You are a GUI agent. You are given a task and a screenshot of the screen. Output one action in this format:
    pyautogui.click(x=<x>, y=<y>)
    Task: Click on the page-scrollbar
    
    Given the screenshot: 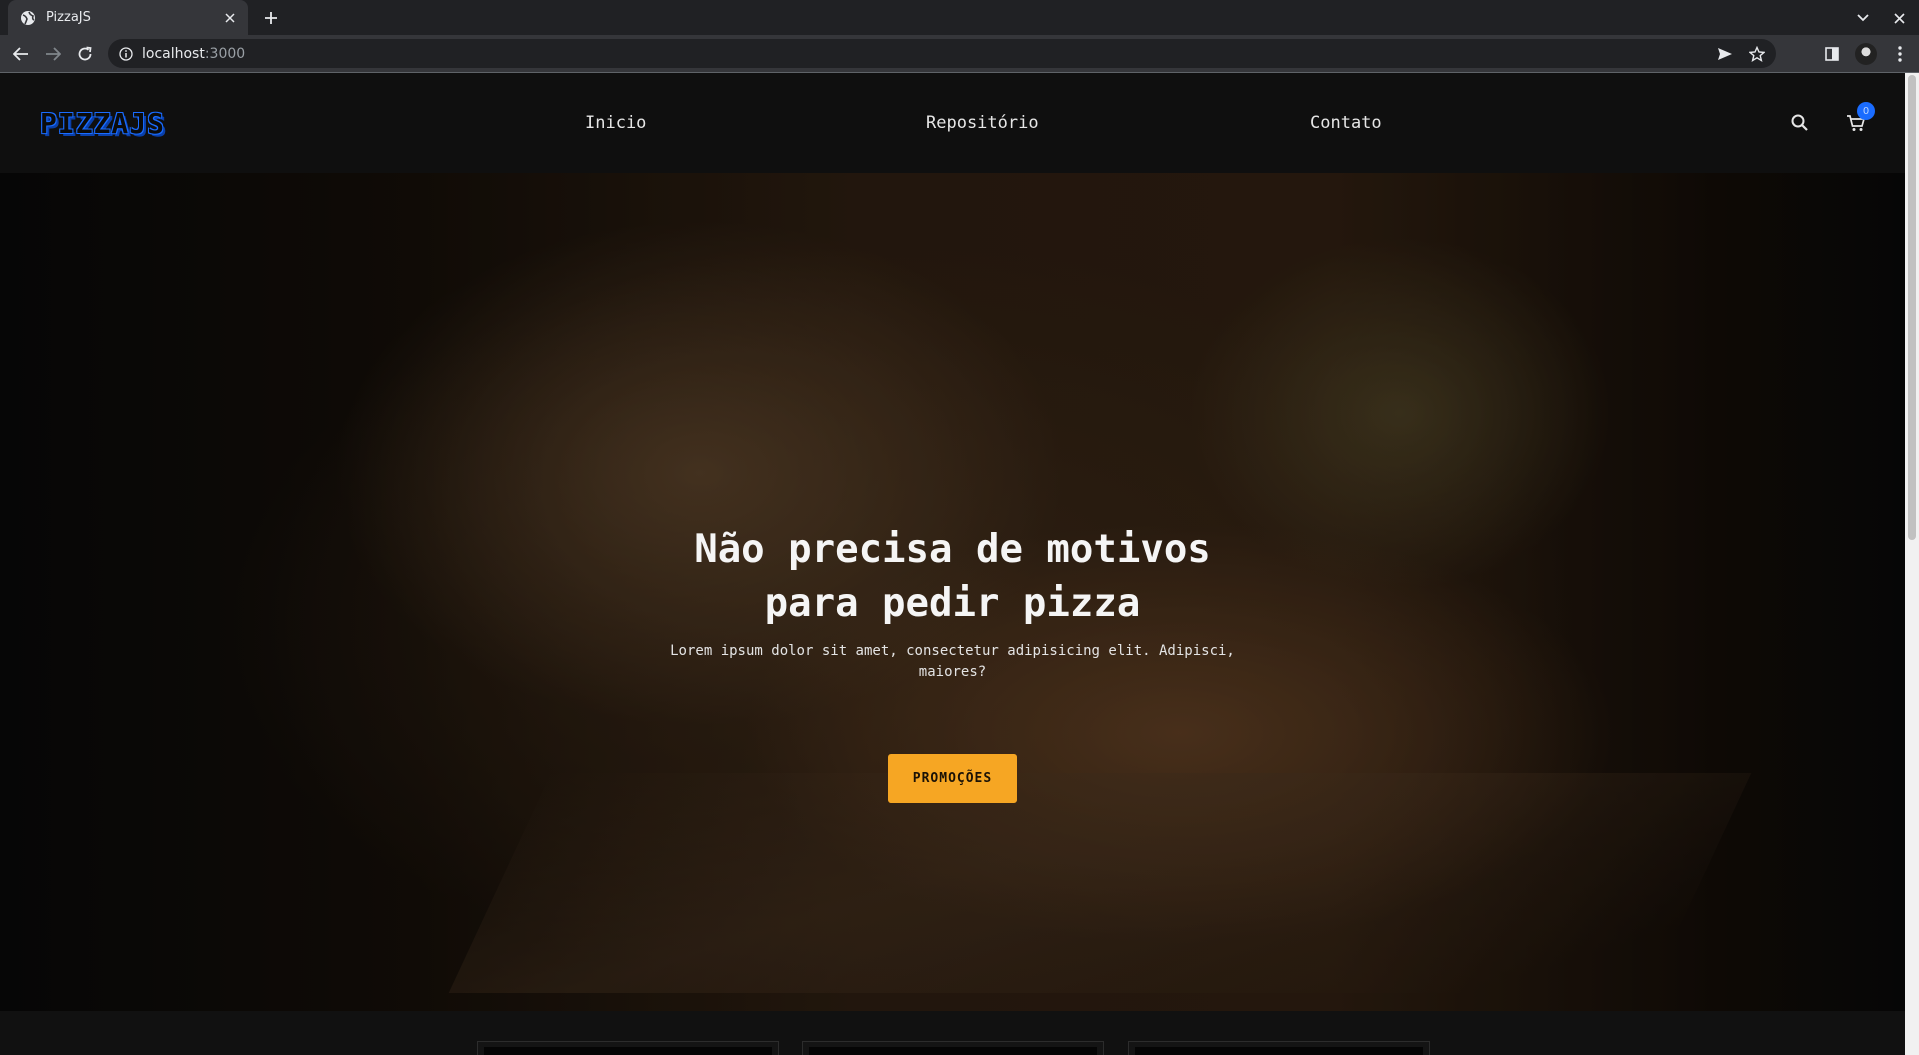 What is the action you would take?
    pyautogui.click(x=1912, y=564)
    